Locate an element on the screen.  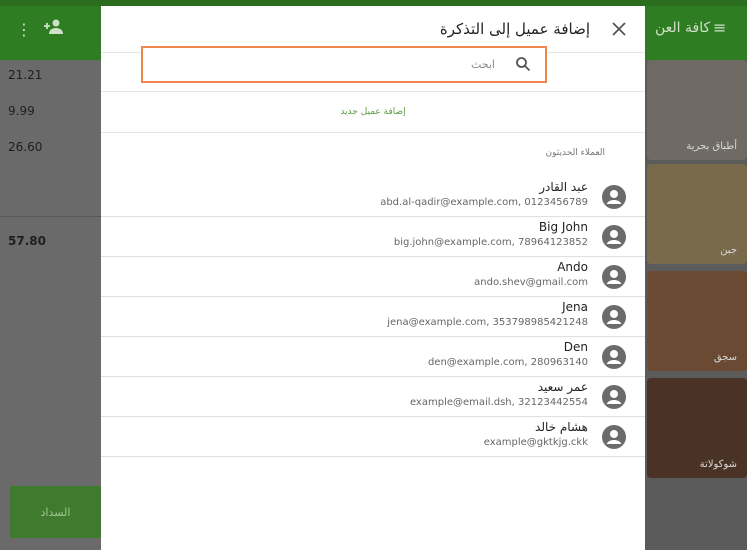
customer-name: هشام خالد is located at coordinates (561, 427).